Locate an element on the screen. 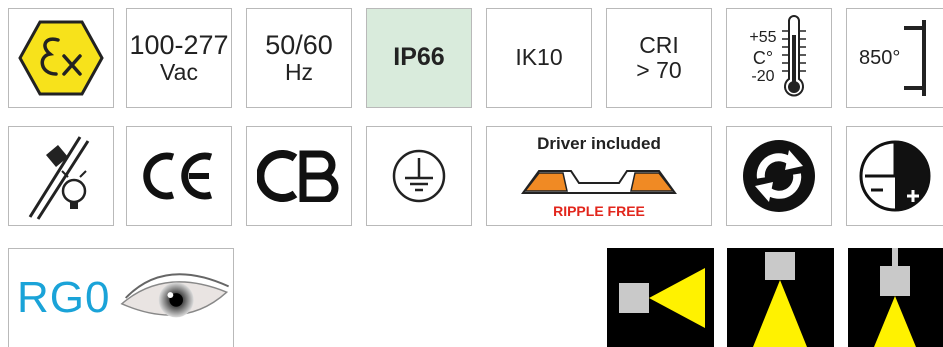 This screenshot has width=943, height=347. ip-rating-label: IP66 is located at coordinates (419, 57).